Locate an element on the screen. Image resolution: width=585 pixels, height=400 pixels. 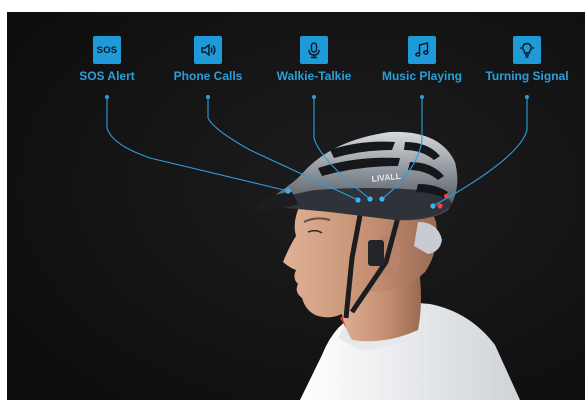
feature-phone-calls: Phone Calls is located at coordinates (208, 59).